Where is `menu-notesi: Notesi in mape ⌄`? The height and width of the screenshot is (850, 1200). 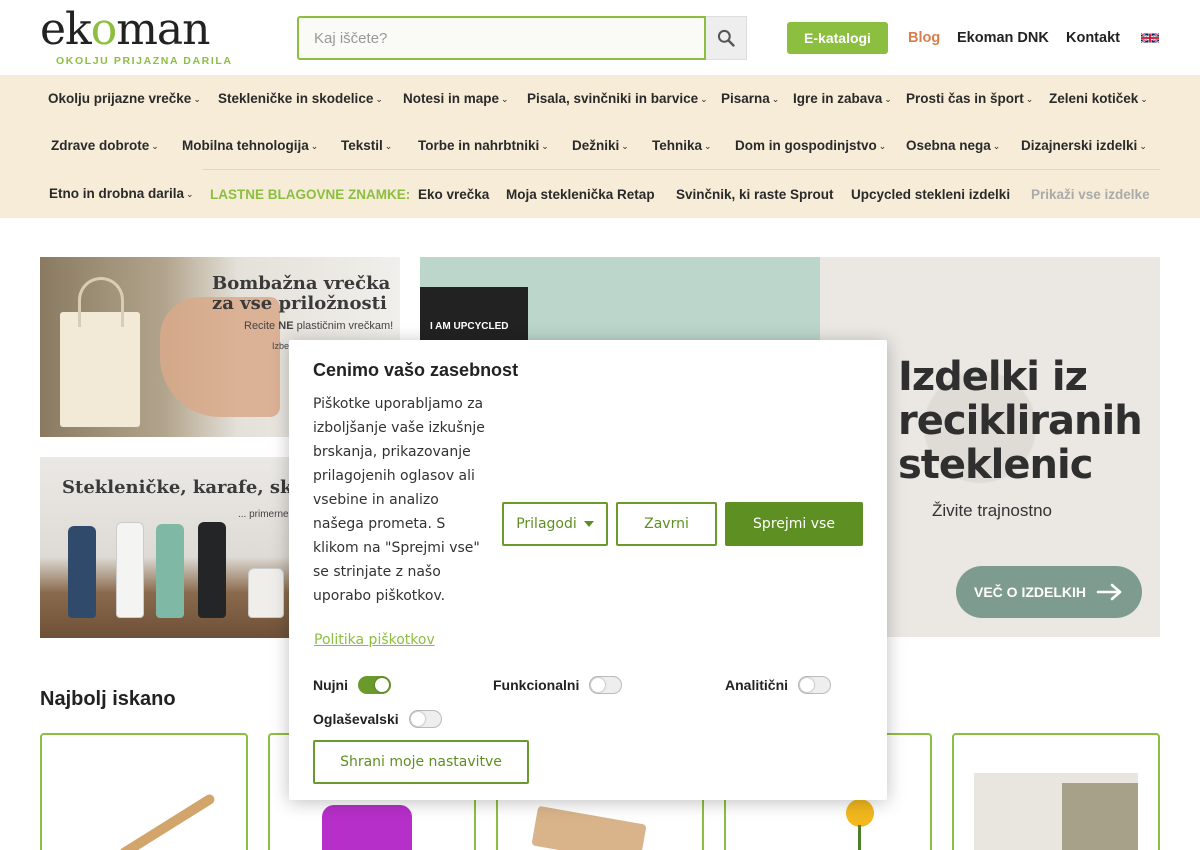 menu-notesi: Notesi in mape ⌄ is located at coordinates (456, 98).